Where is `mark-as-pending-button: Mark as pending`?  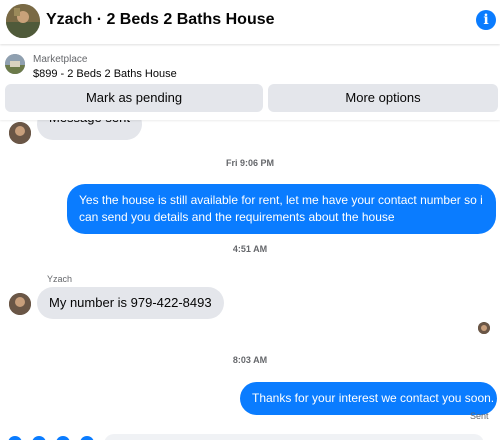
mark-as-pending-button: Mark as pending is located at coordinates (134, 98).